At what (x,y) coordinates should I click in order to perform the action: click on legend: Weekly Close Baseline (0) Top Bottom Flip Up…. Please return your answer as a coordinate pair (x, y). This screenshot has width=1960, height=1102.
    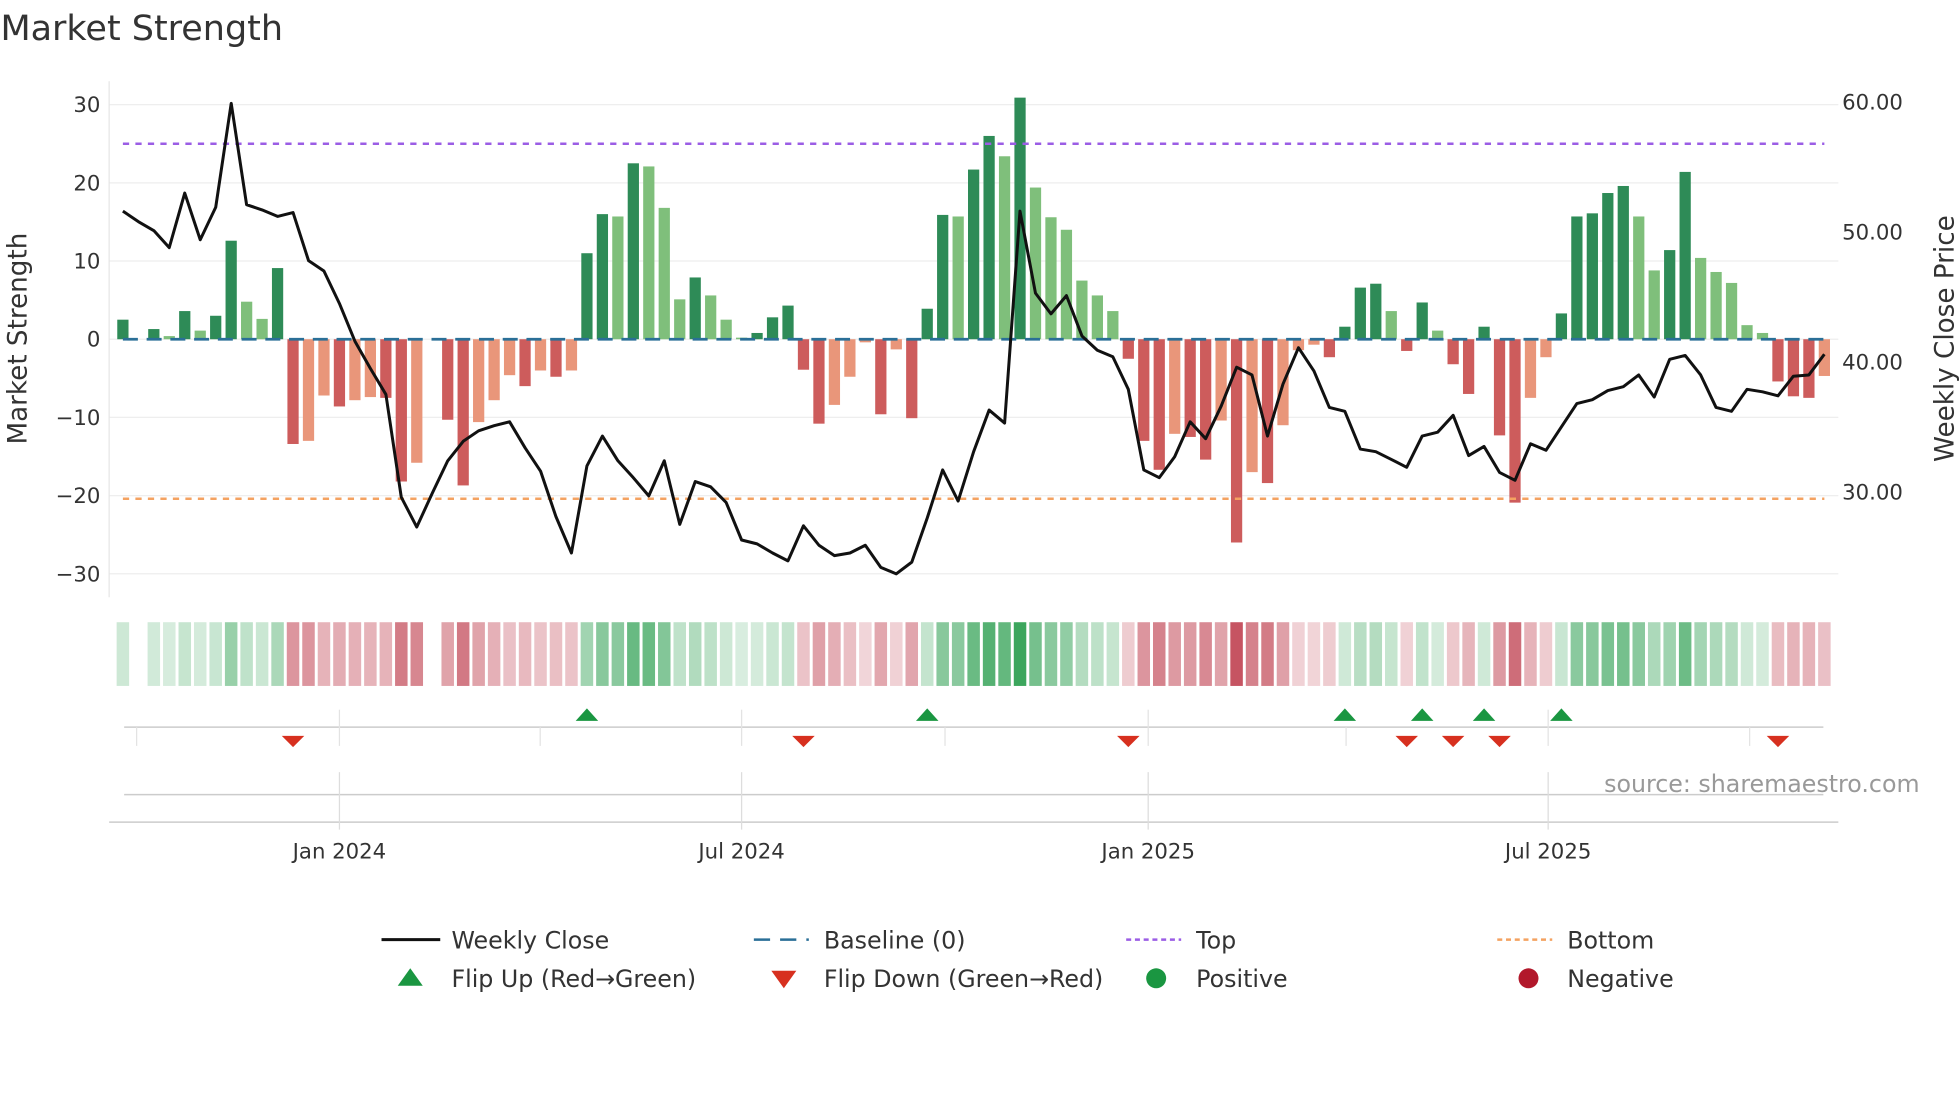
    Looking at the image, I should click on (1027, 959).